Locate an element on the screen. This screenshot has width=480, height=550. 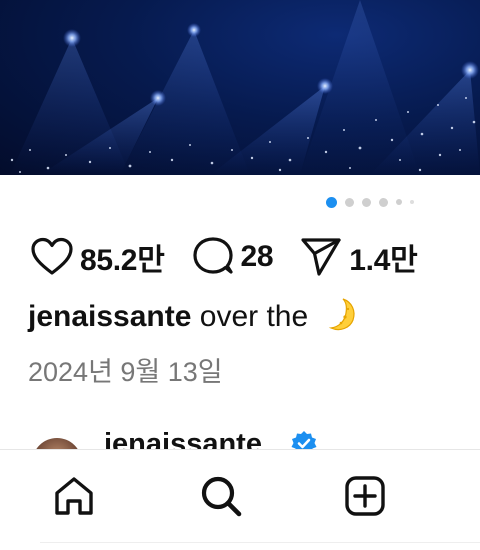
caption-username: jenaissante is located at coordinates (109, 316).